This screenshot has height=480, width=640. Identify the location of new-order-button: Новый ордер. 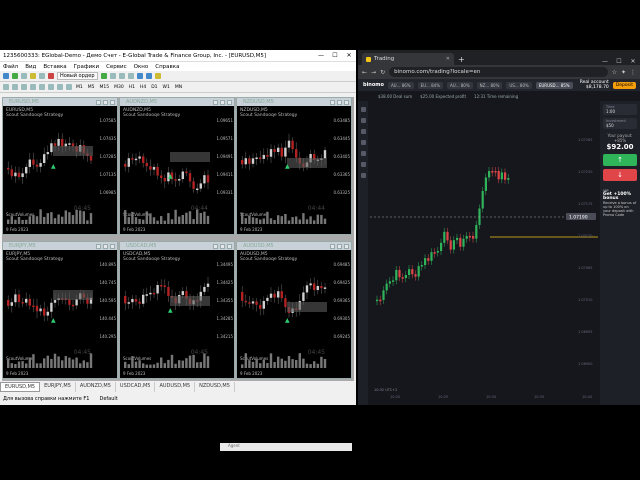
(77, 76).